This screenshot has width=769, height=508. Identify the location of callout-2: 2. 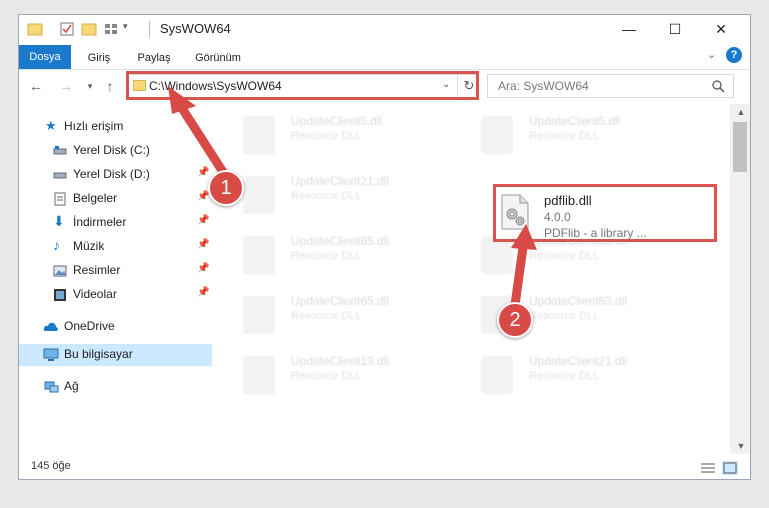
(515, 320).